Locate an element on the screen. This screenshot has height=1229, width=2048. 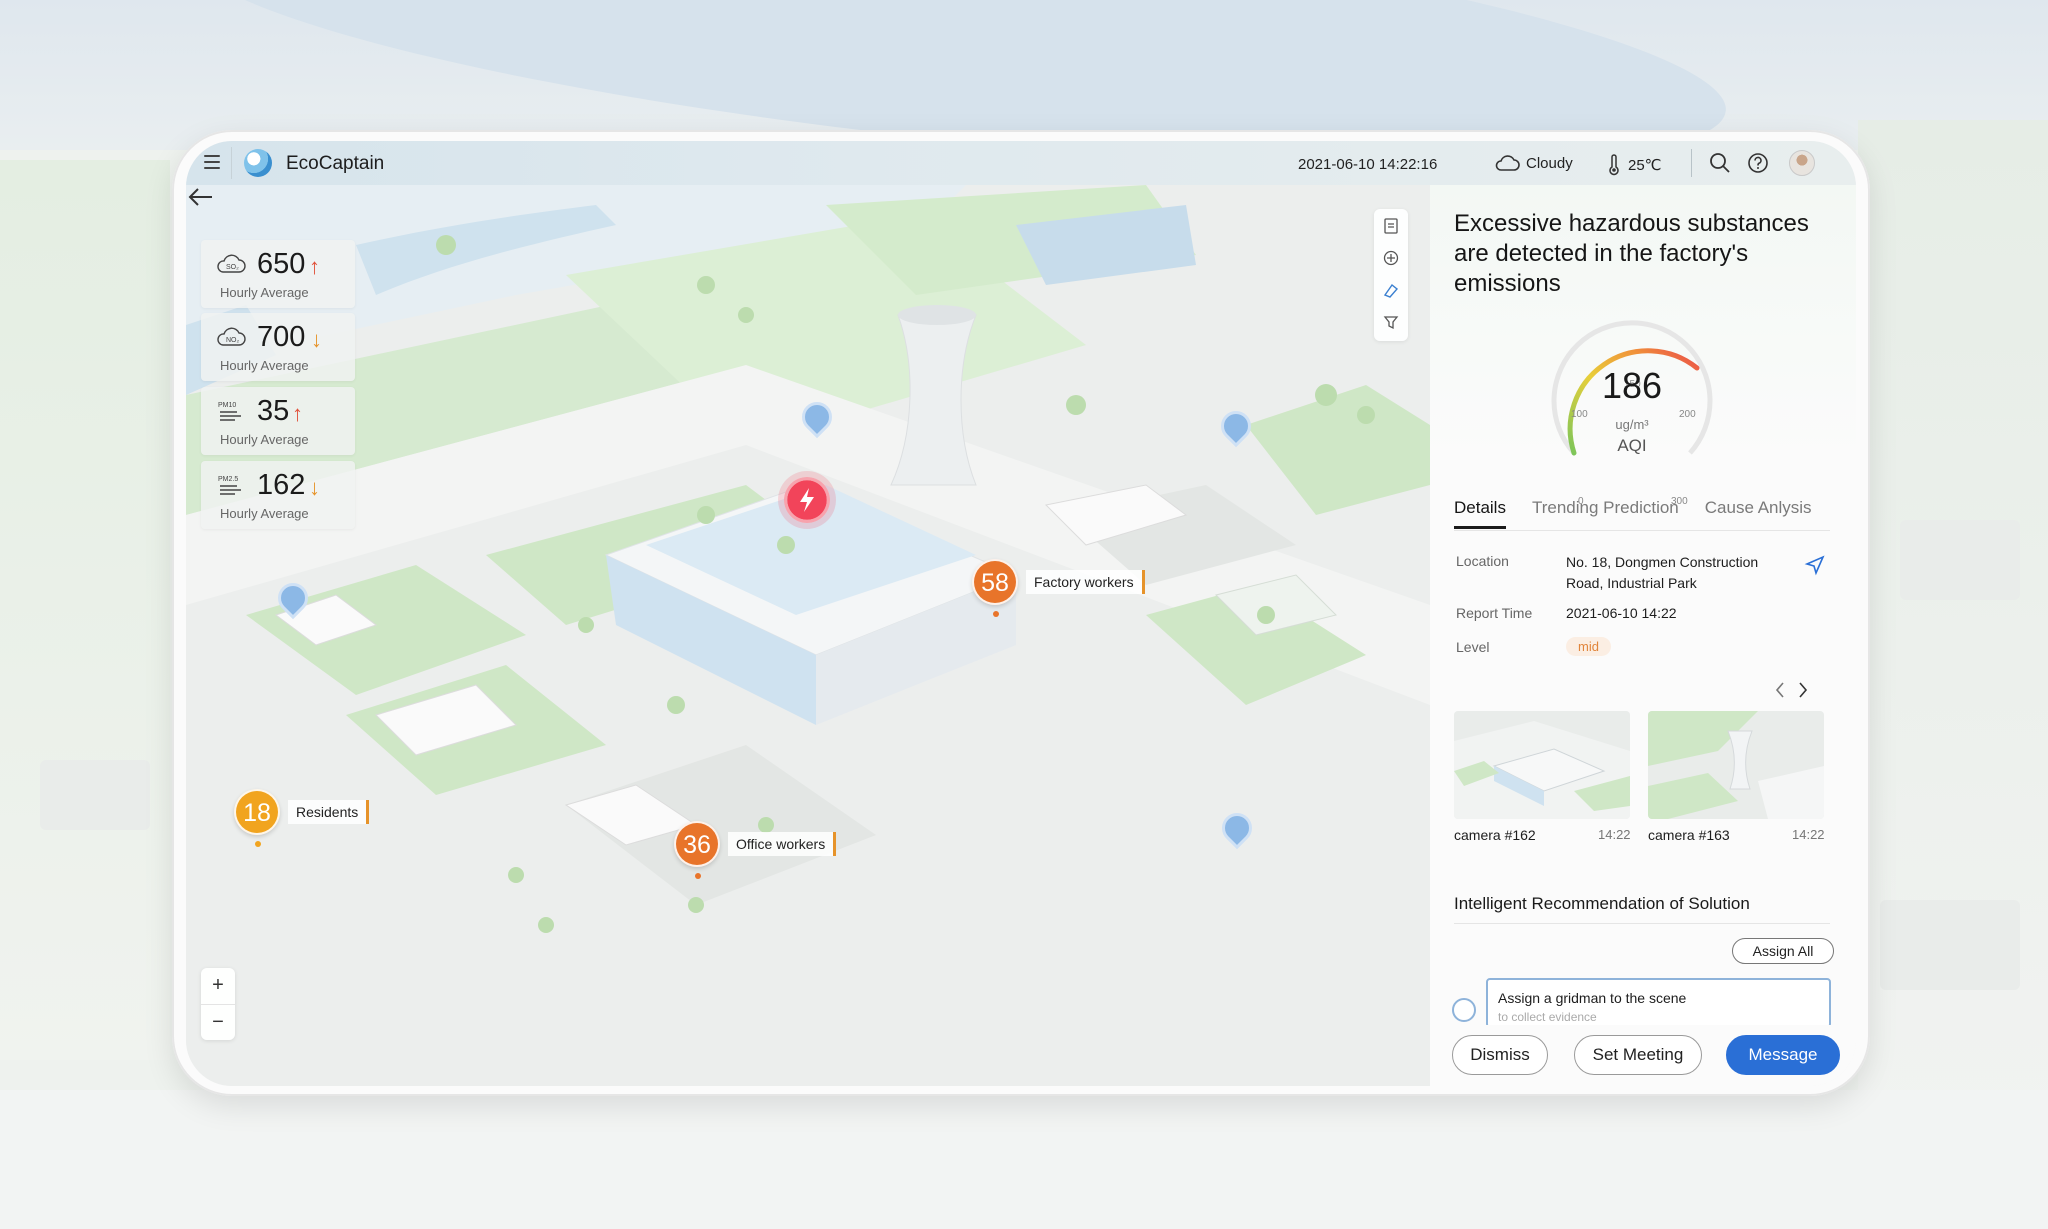
metric-card-no2: NO₂ 700 ↓ Hourly Average is located at coordinates (278, 347).